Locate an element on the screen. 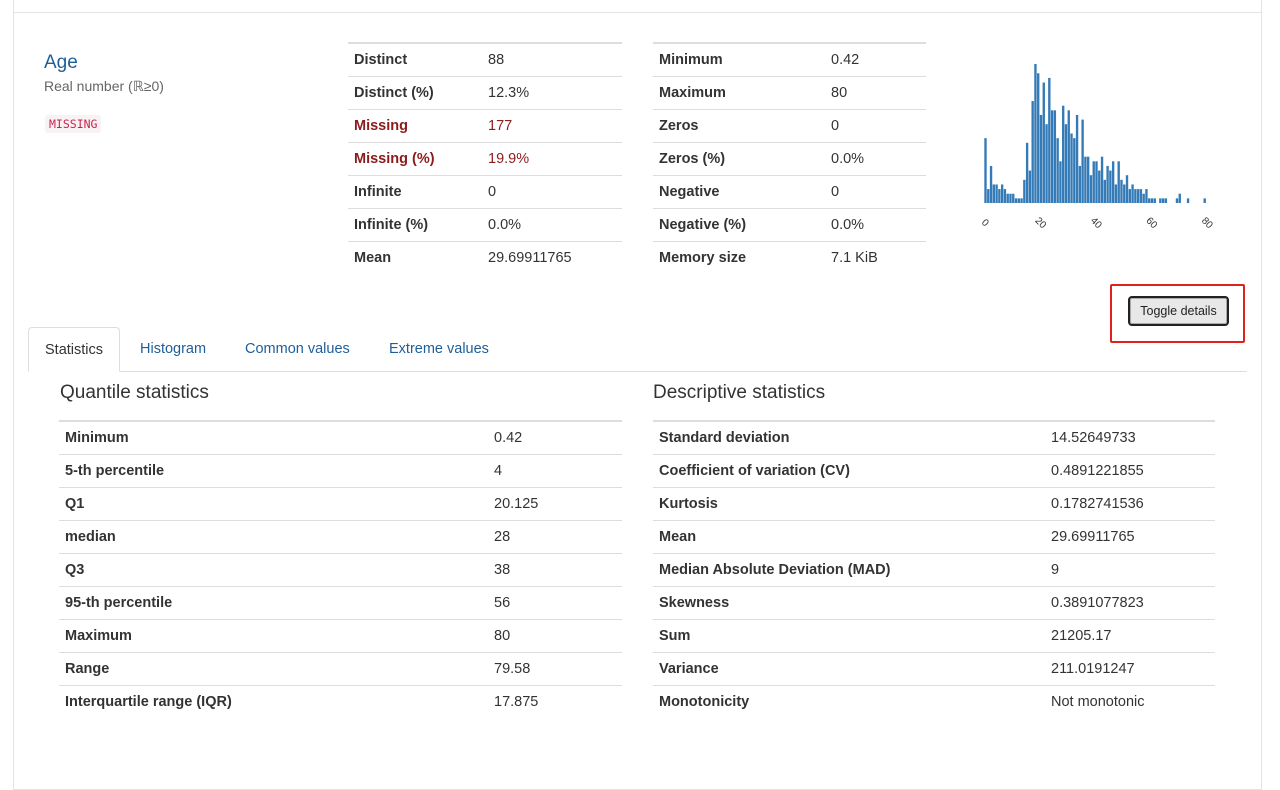 This screenshot has width=1280, height=790. histogram-x-tick-label: 40 is located at coordinates (1096, 223).